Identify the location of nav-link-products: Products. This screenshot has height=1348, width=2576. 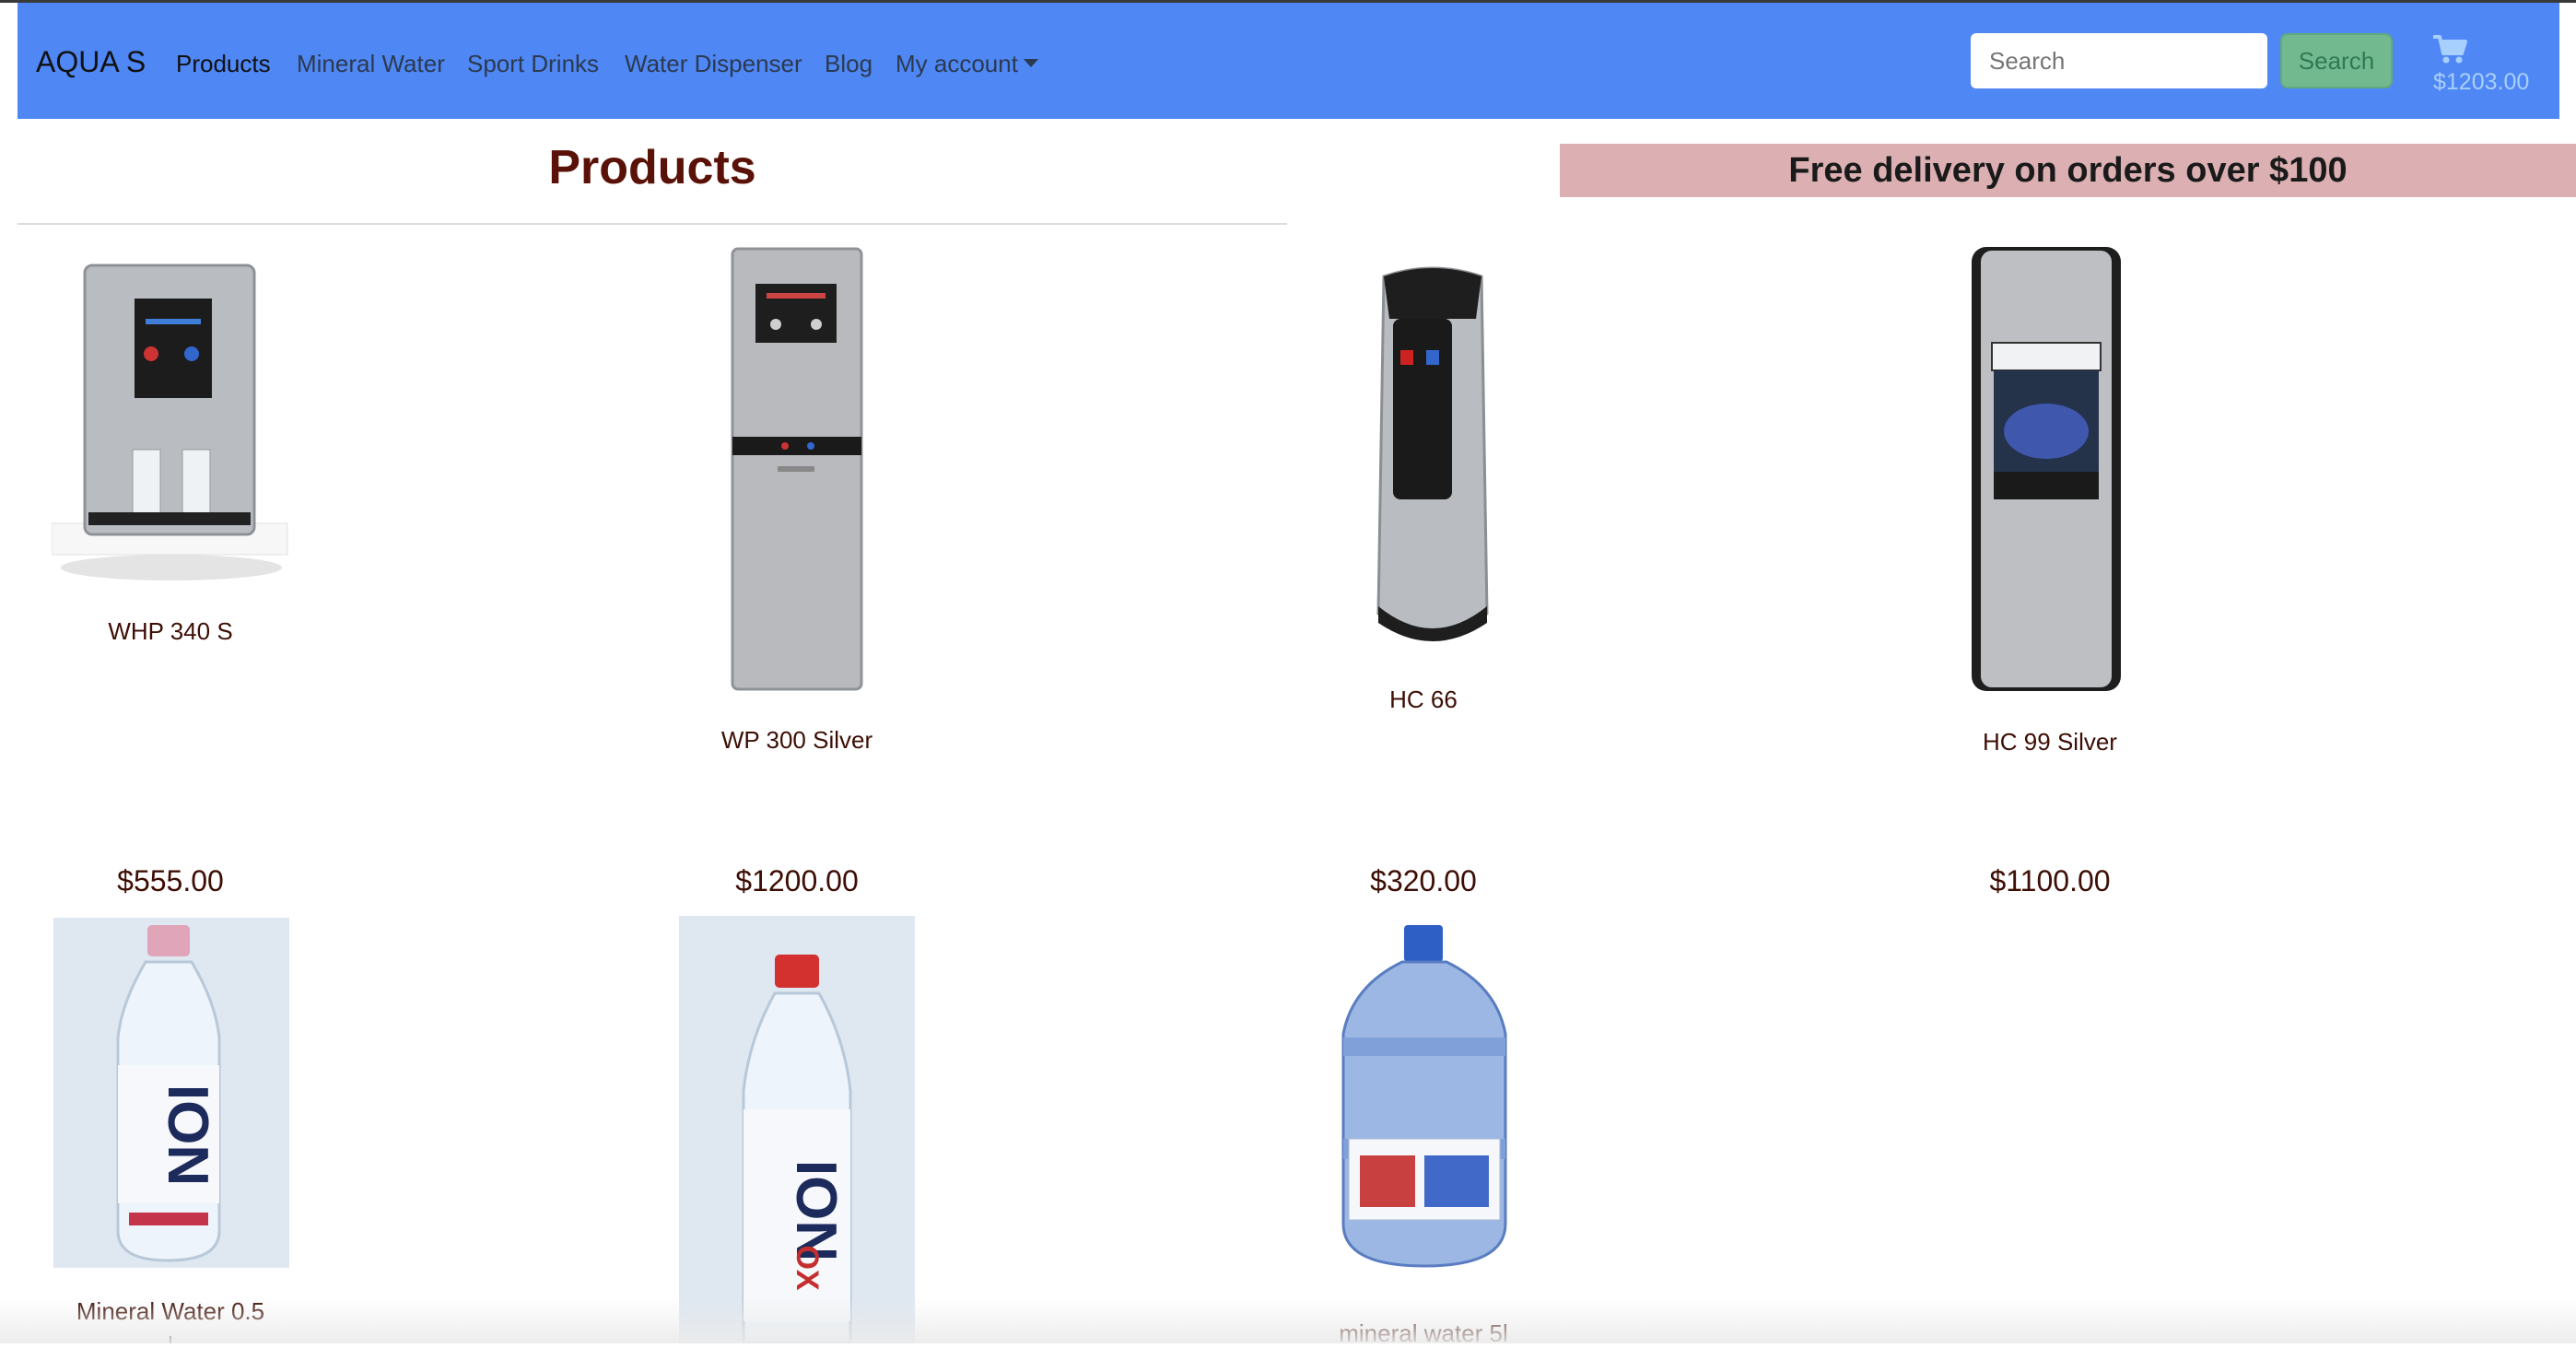
(223, 64).